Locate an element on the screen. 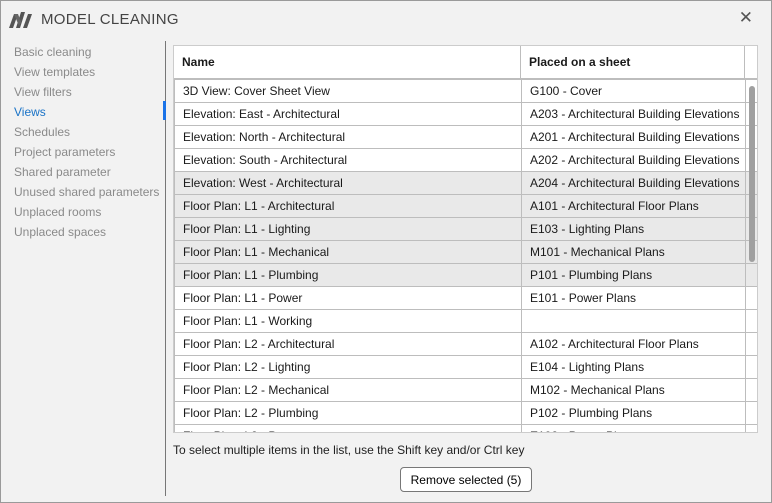  close-icon: ✕ is located at coordinates (746, 18).